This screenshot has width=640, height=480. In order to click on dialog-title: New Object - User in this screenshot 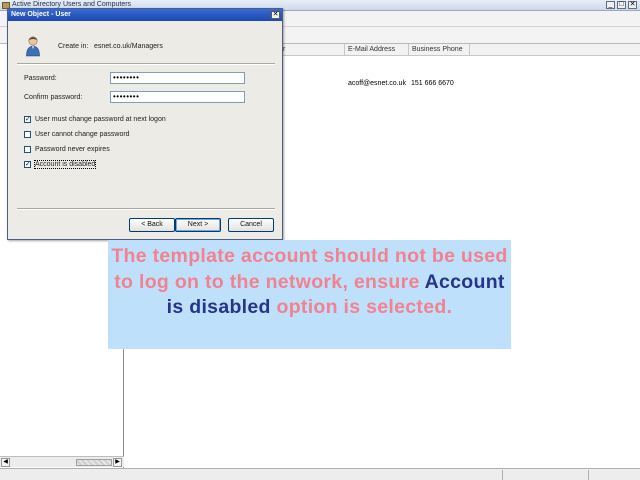, I will do `click(41, 14)`.